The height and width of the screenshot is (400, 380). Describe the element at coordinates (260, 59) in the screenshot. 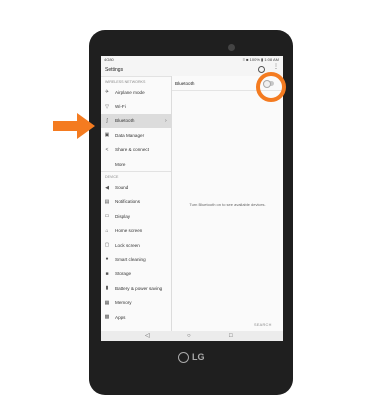

I see `status-icons: ≡ ■ 100% ▮ 1:08 AM` at that location.